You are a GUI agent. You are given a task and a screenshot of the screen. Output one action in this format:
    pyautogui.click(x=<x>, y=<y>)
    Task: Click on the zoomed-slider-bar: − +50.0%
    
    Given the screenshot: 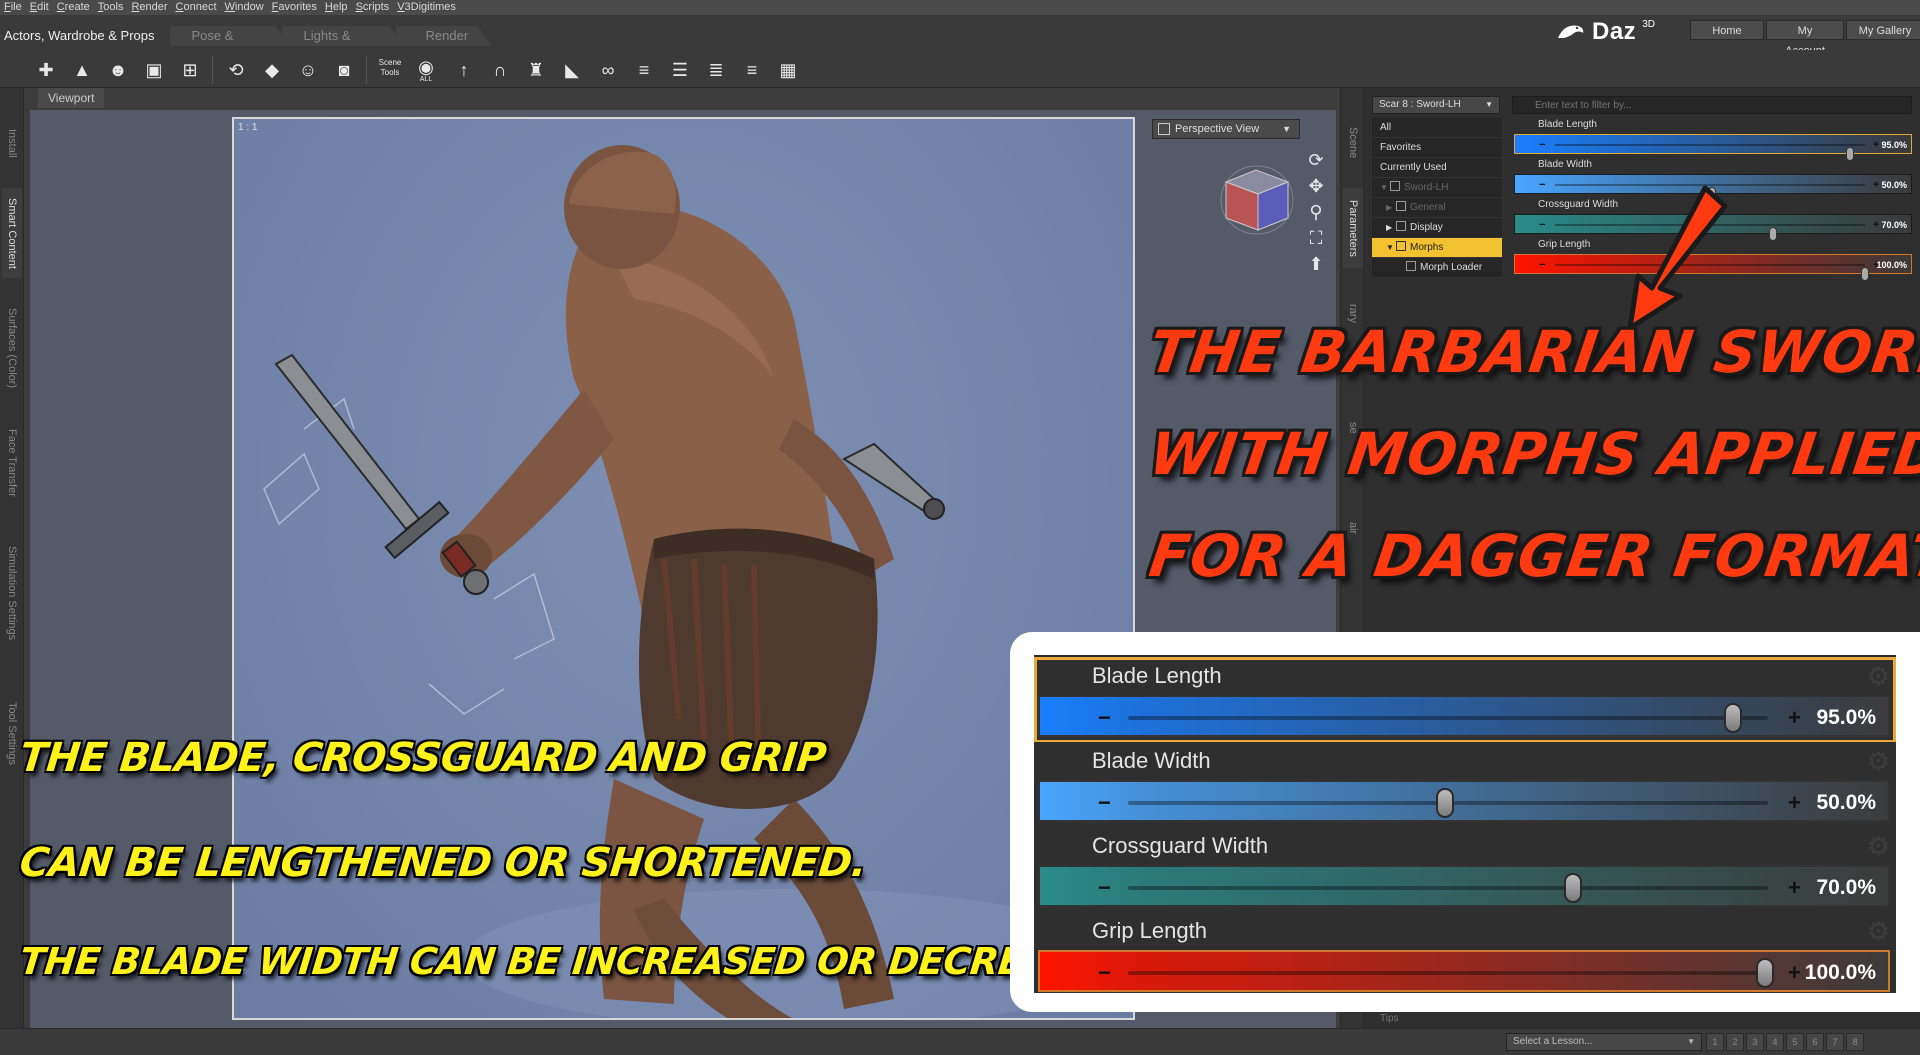 What is the action you would take?
    pyautogui.click(x=1464, y=801)
    